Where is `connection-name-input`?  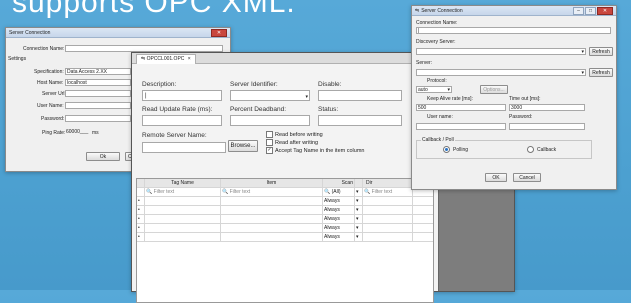 connection-name-input is located at coordinates (144, 48).